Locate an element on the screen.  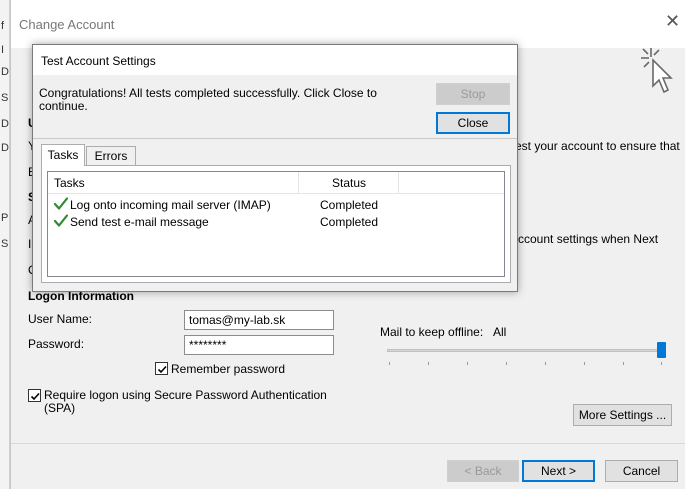
dialog-divider is located at coordinates (275, 138).